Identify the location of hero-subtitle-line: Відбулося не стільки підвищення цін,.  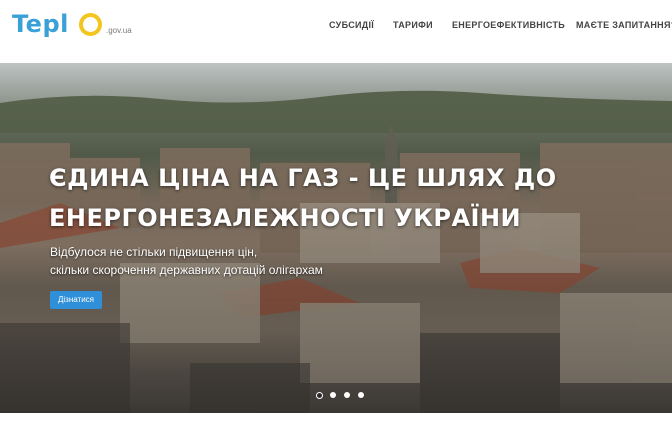
(154, 252).